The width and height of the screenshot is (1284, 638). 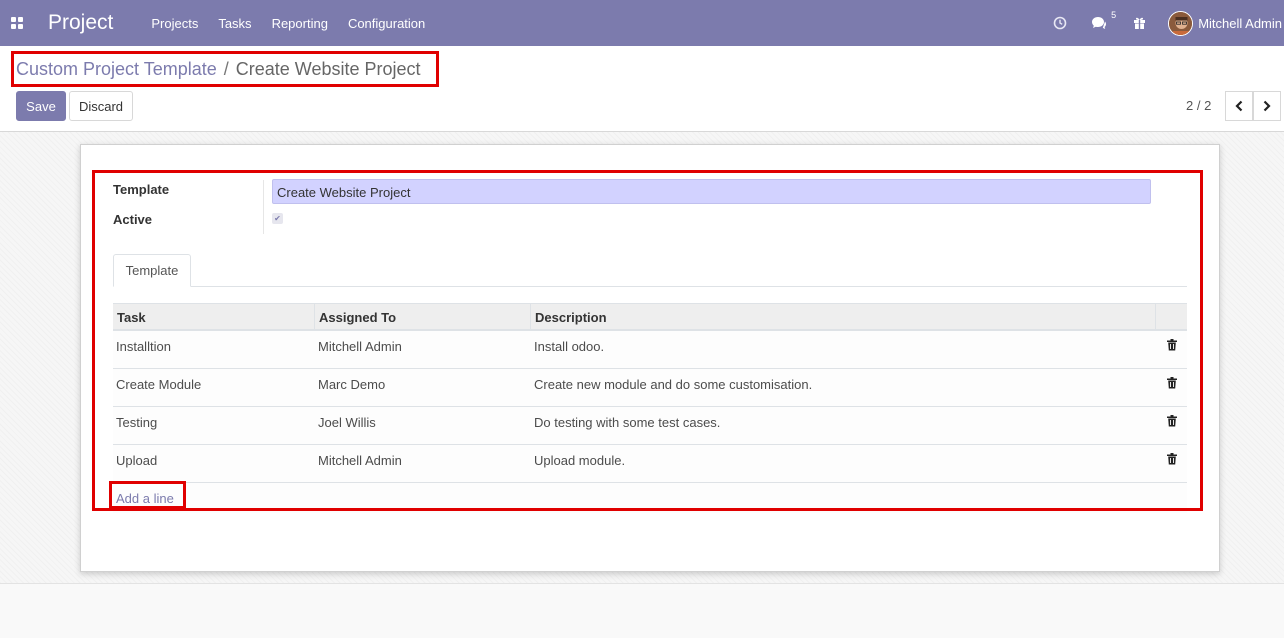 I want to click on chevron-left-icon, so click(x=1239, y=106).